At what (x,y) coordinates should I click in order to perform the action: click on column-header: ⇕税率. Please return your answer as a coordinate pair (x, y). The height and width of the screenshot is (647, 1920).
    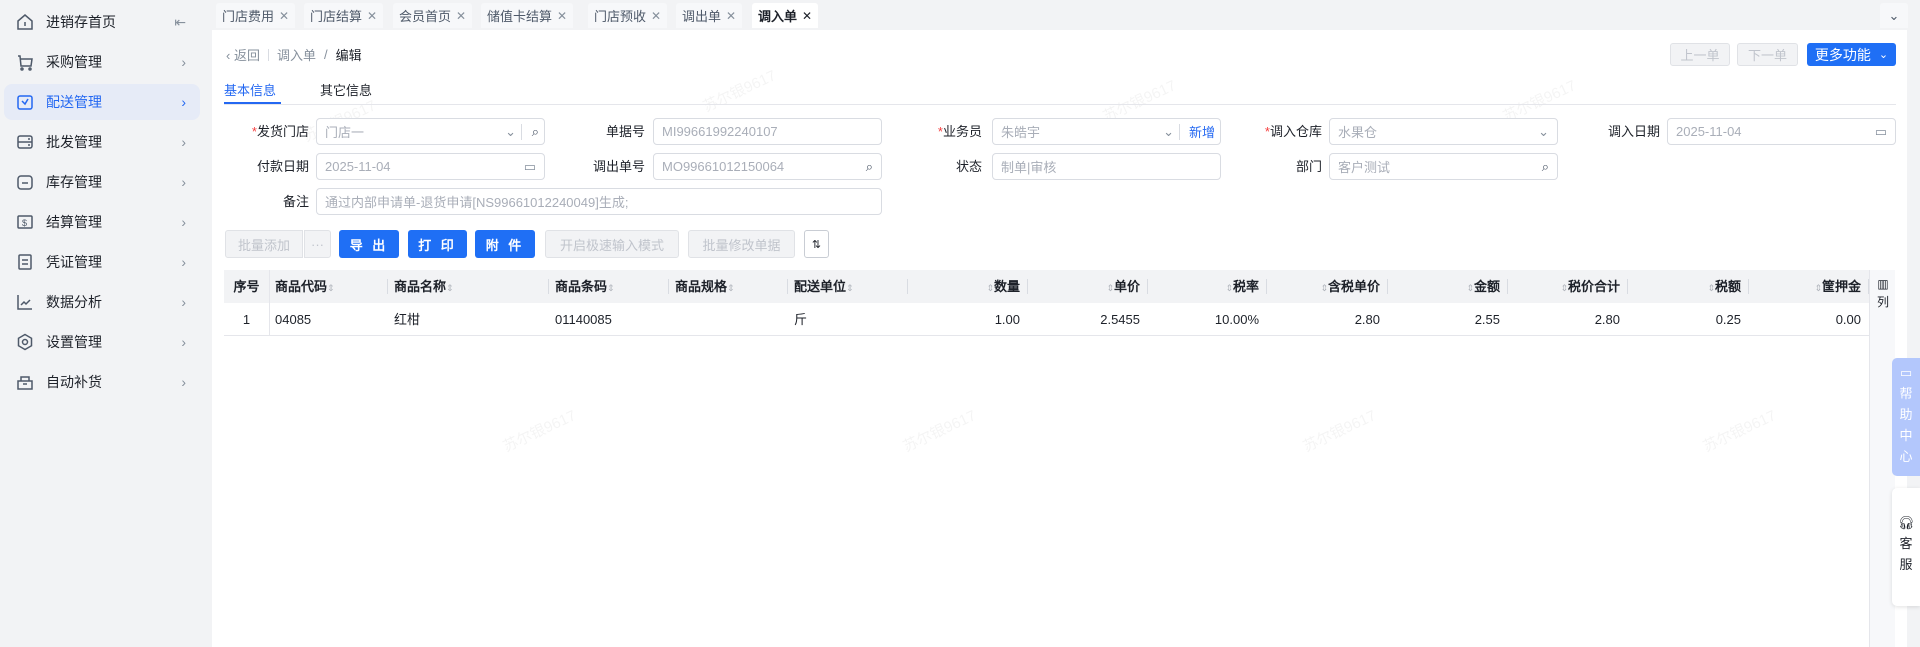
    Looking at the image, I should click on (1206, 286).